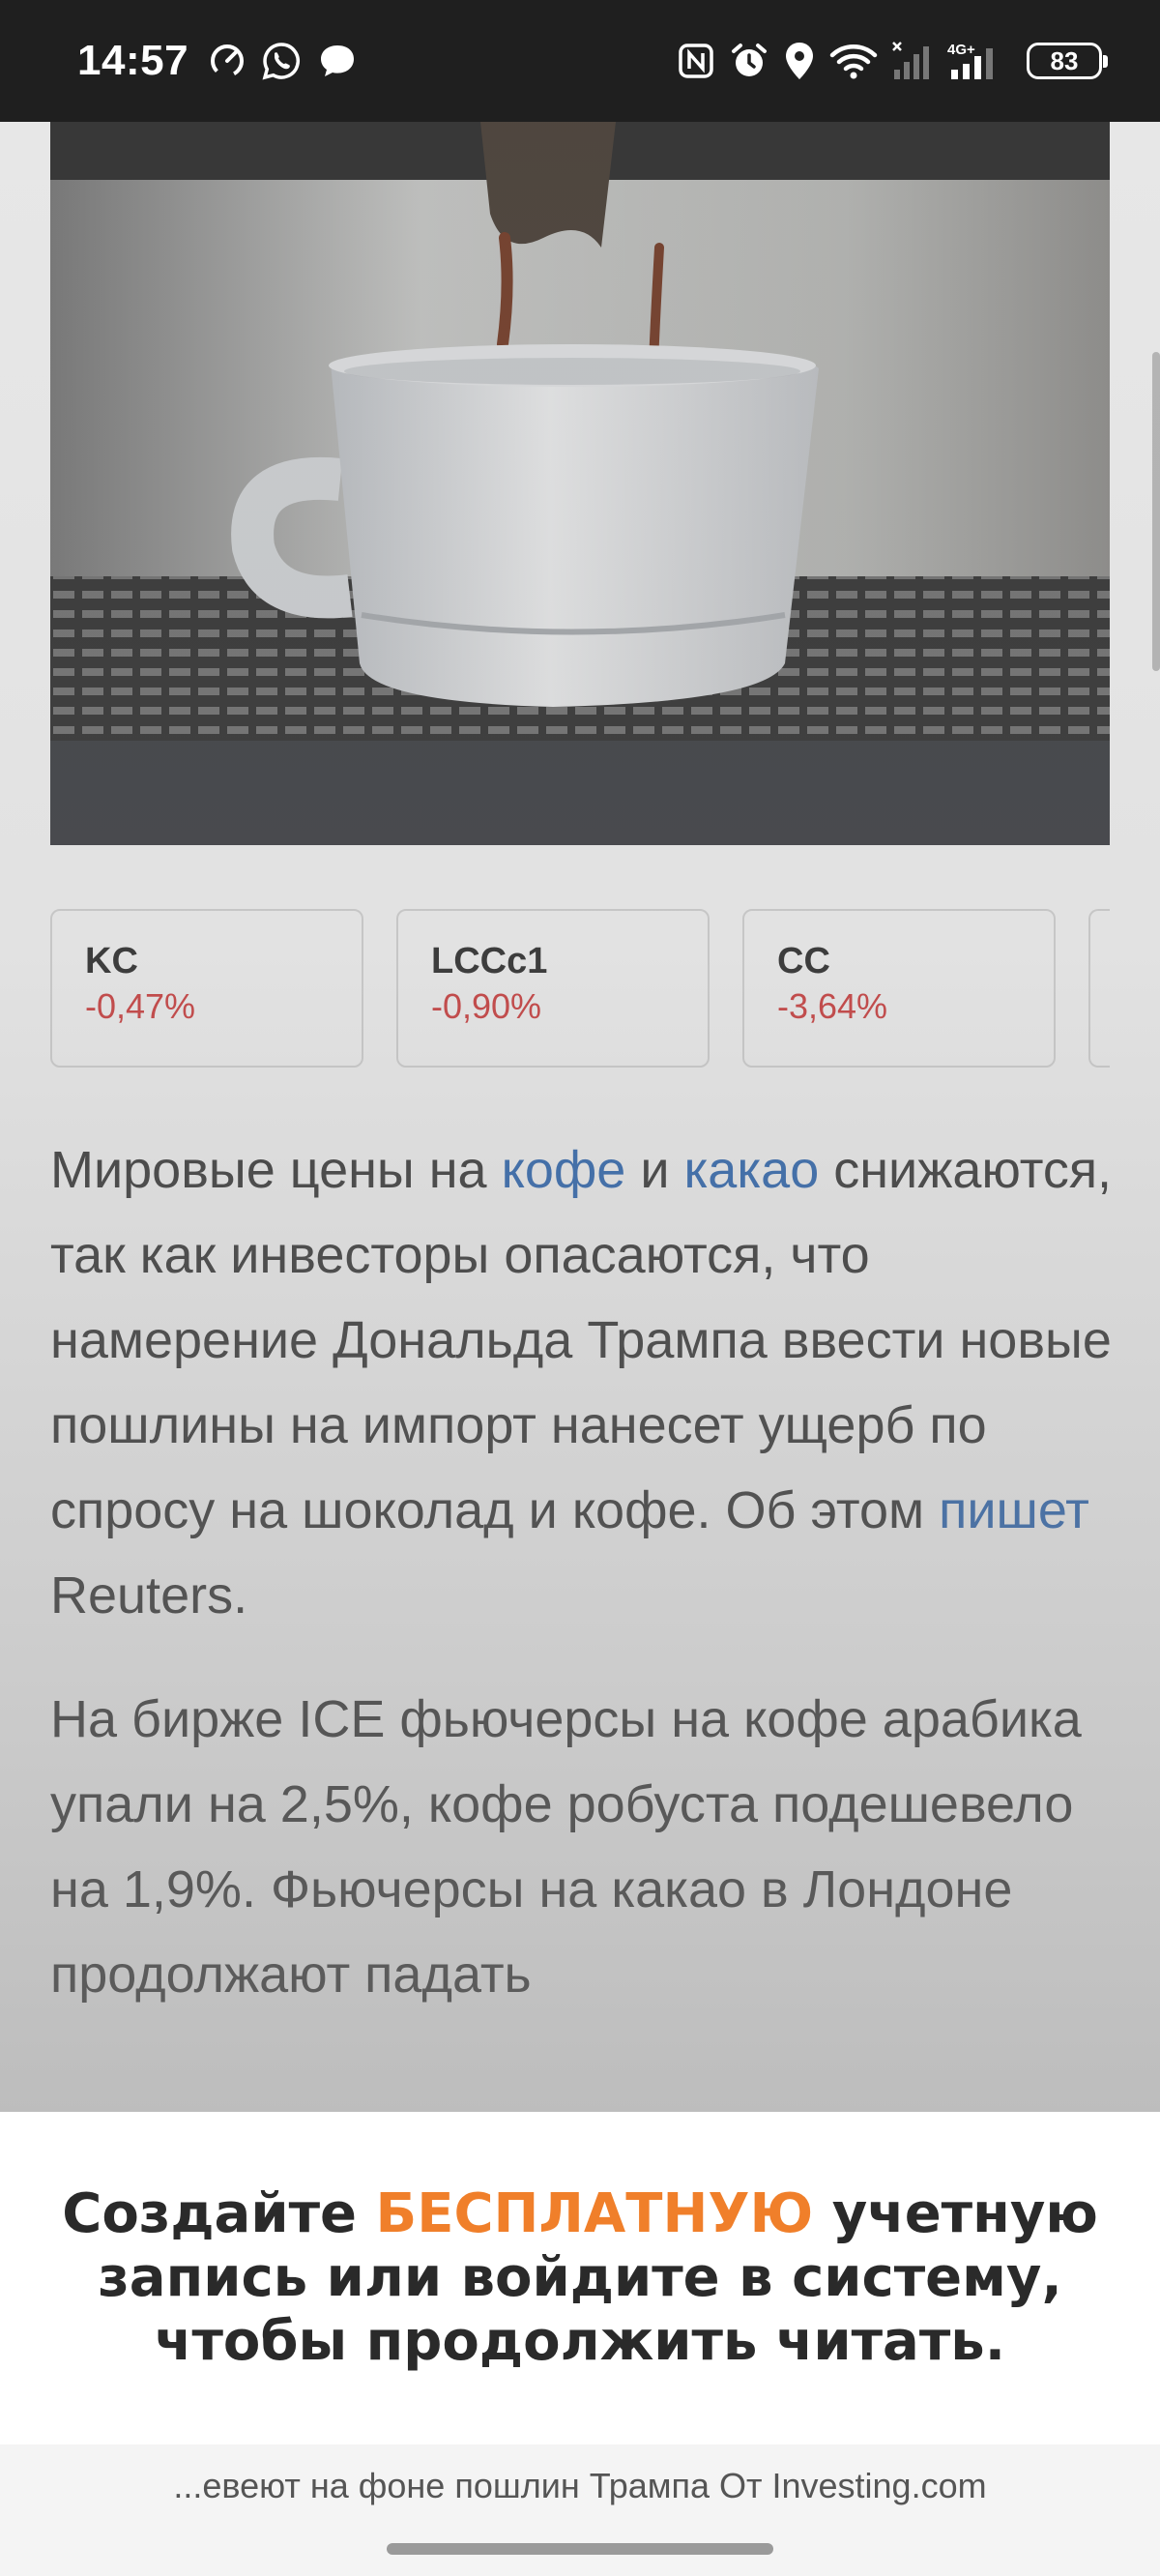 The height and width of the screenshot is (2576, 1160). I want to click on battery-icon: 83, so click(1067, 61).